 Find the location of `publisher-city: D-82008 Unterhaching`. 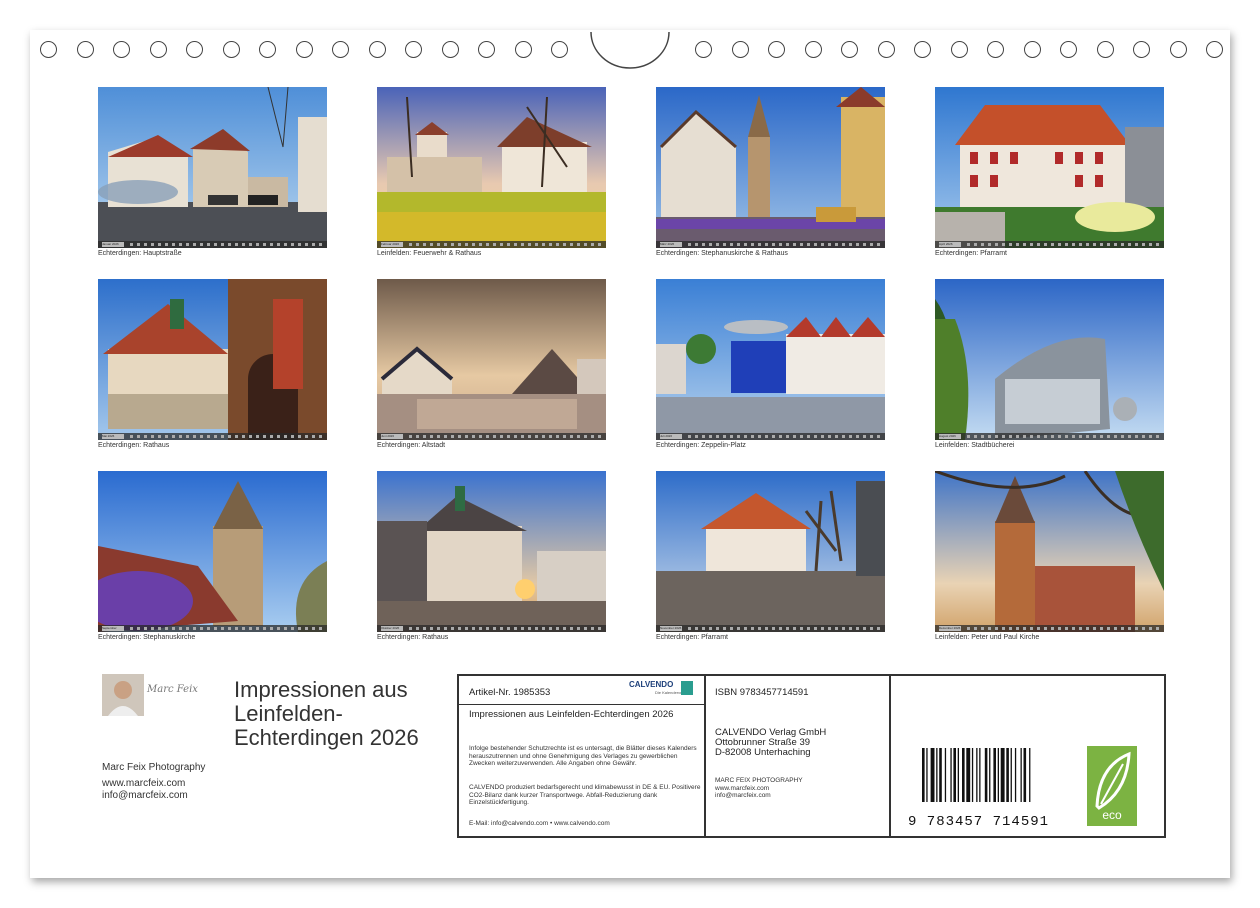

publisher-city: D-82008 Unterhaching is located at coordinates (763, 752).